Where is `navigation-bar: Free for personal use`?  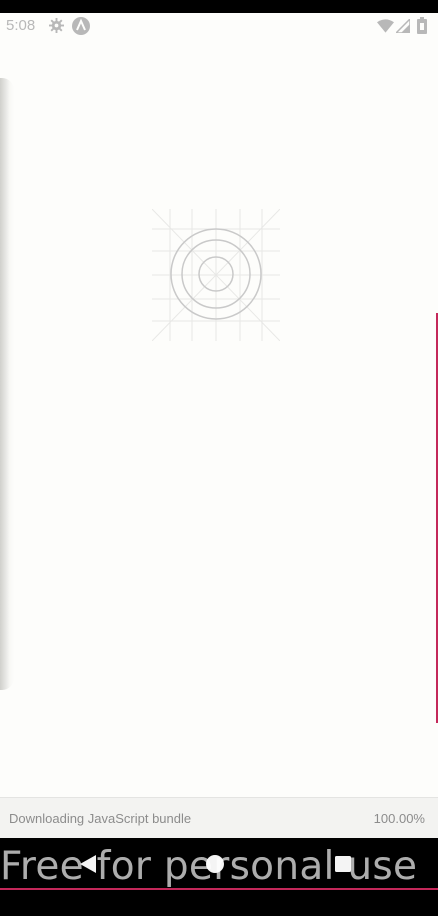 navigation-bar: Free for personal use is located at coordinates (219, 864).